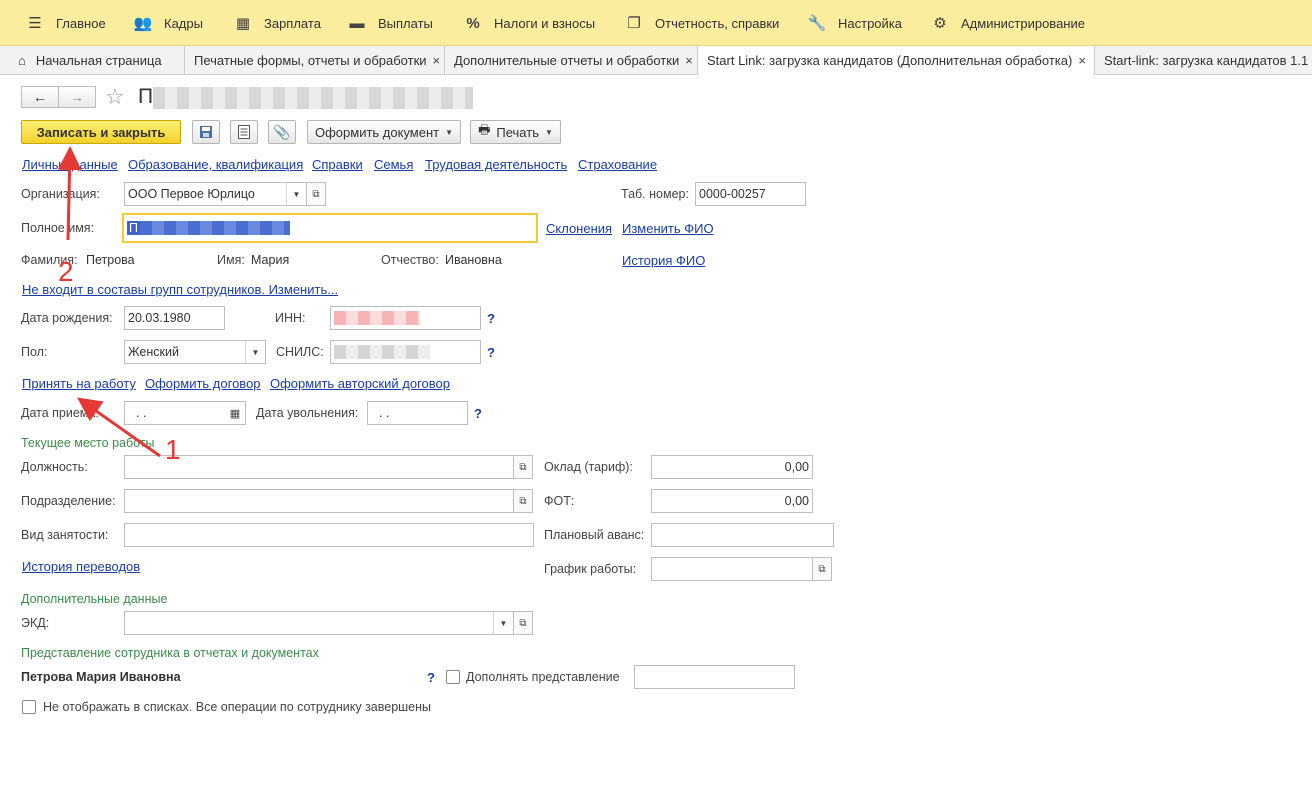 The height and width of the screenshot is (789, 1312). Describe the element at coordinates (393, 164) in the screenshot. I see `link-family: Семья` at that location.